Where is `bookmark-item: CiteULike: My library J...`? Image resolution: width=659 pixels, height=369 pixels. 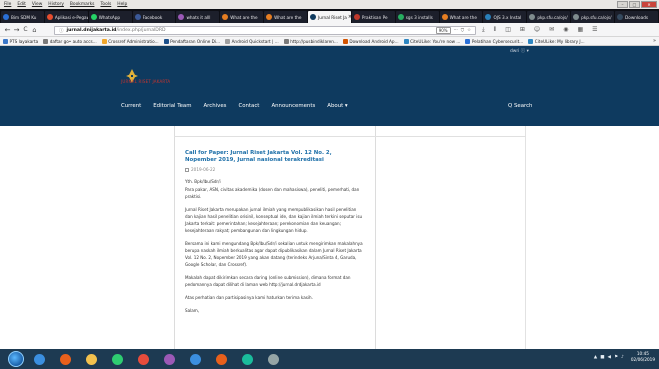 bookmark-item: CiteULike: My library J... is located at coordinates (556, 41).